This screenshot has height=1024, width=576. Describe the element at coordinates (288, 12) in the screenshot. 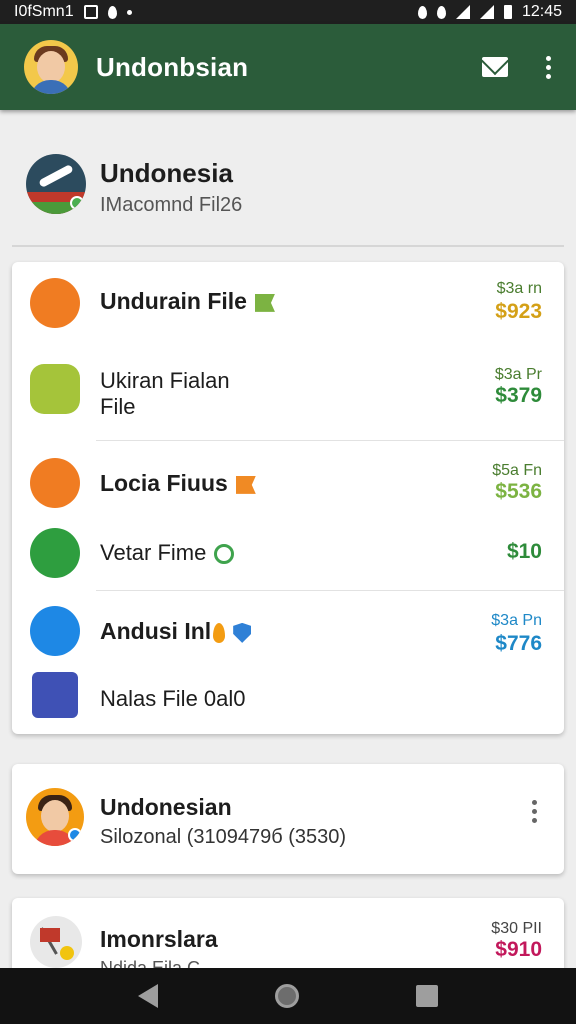

I see `status-bar: I0fSmn1 12:45` at that location.